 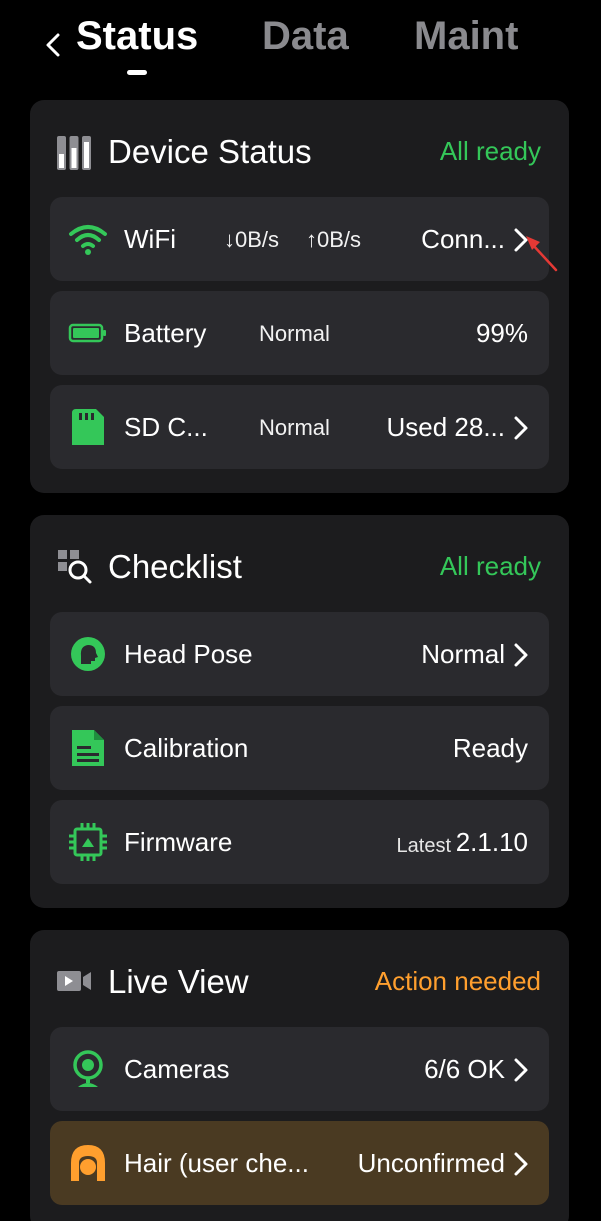 I want to click on checklist-header: Checklist All ready, so click(x=299, y=563).